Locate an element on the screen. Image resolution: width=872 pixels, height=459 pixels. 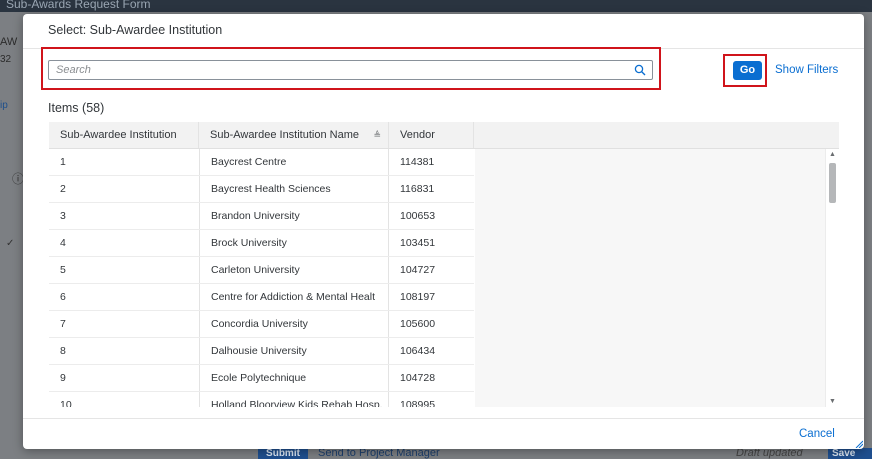
cell-vendor: 104727 is located at coordinates (418, 270).